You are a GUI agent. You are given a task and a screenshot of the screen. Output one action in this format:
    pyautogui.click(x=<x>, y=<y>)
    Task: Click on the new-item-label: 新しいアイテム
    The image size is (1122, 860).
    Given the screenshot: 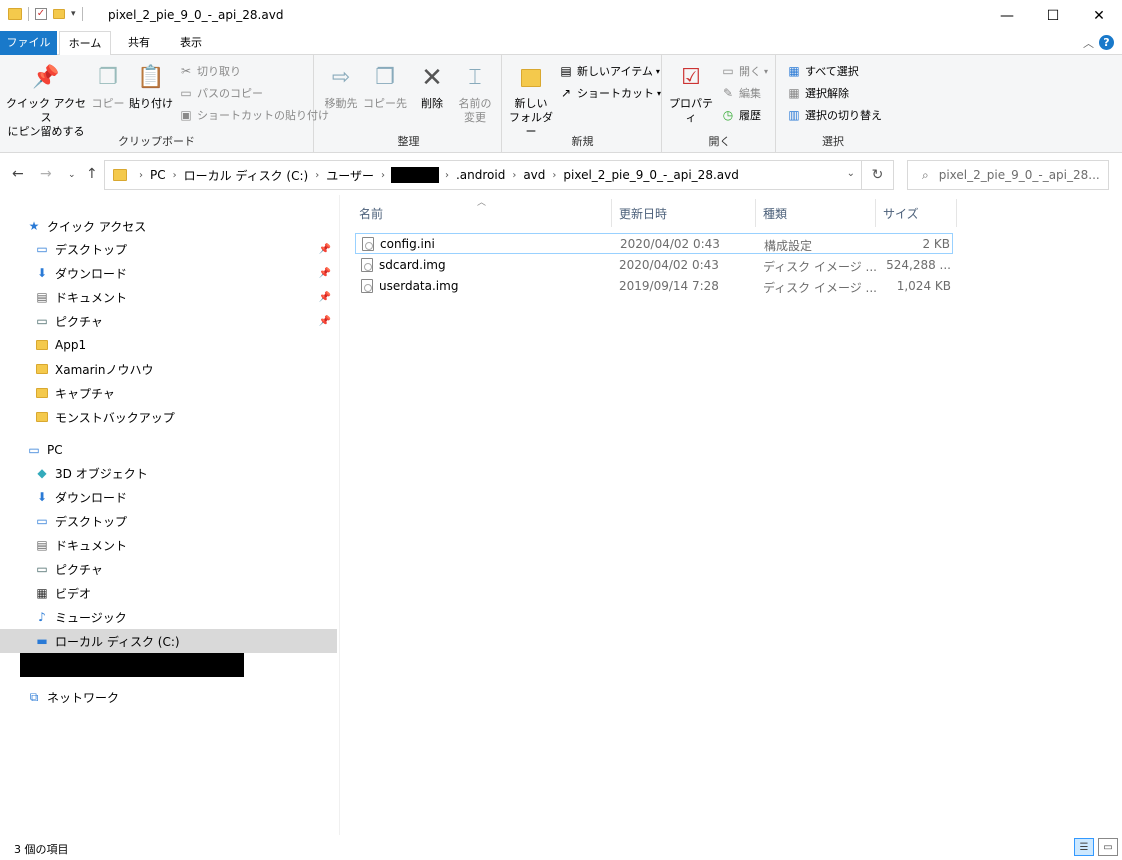 What is the action you would take?
    pyautogui.click(x=615, y=71)
    